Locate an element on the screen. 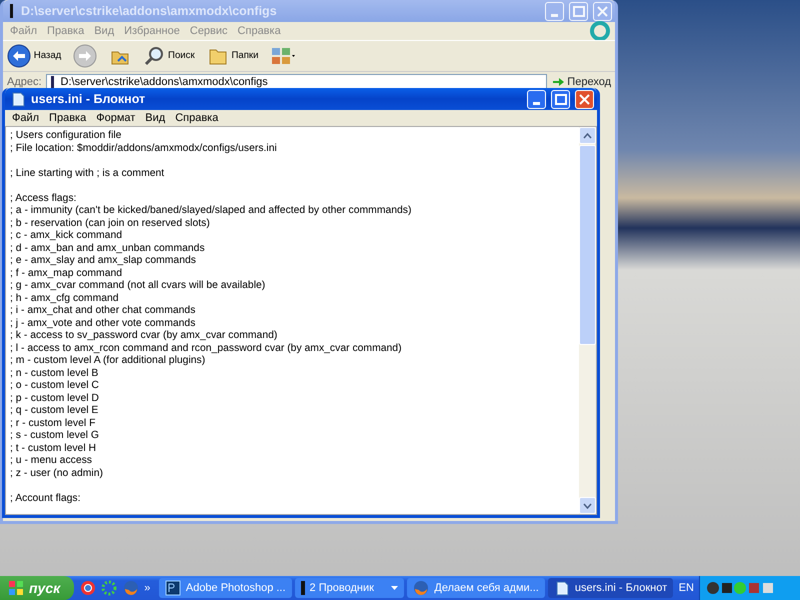  address-label: Адрес: is located at coordinates (24, 82).